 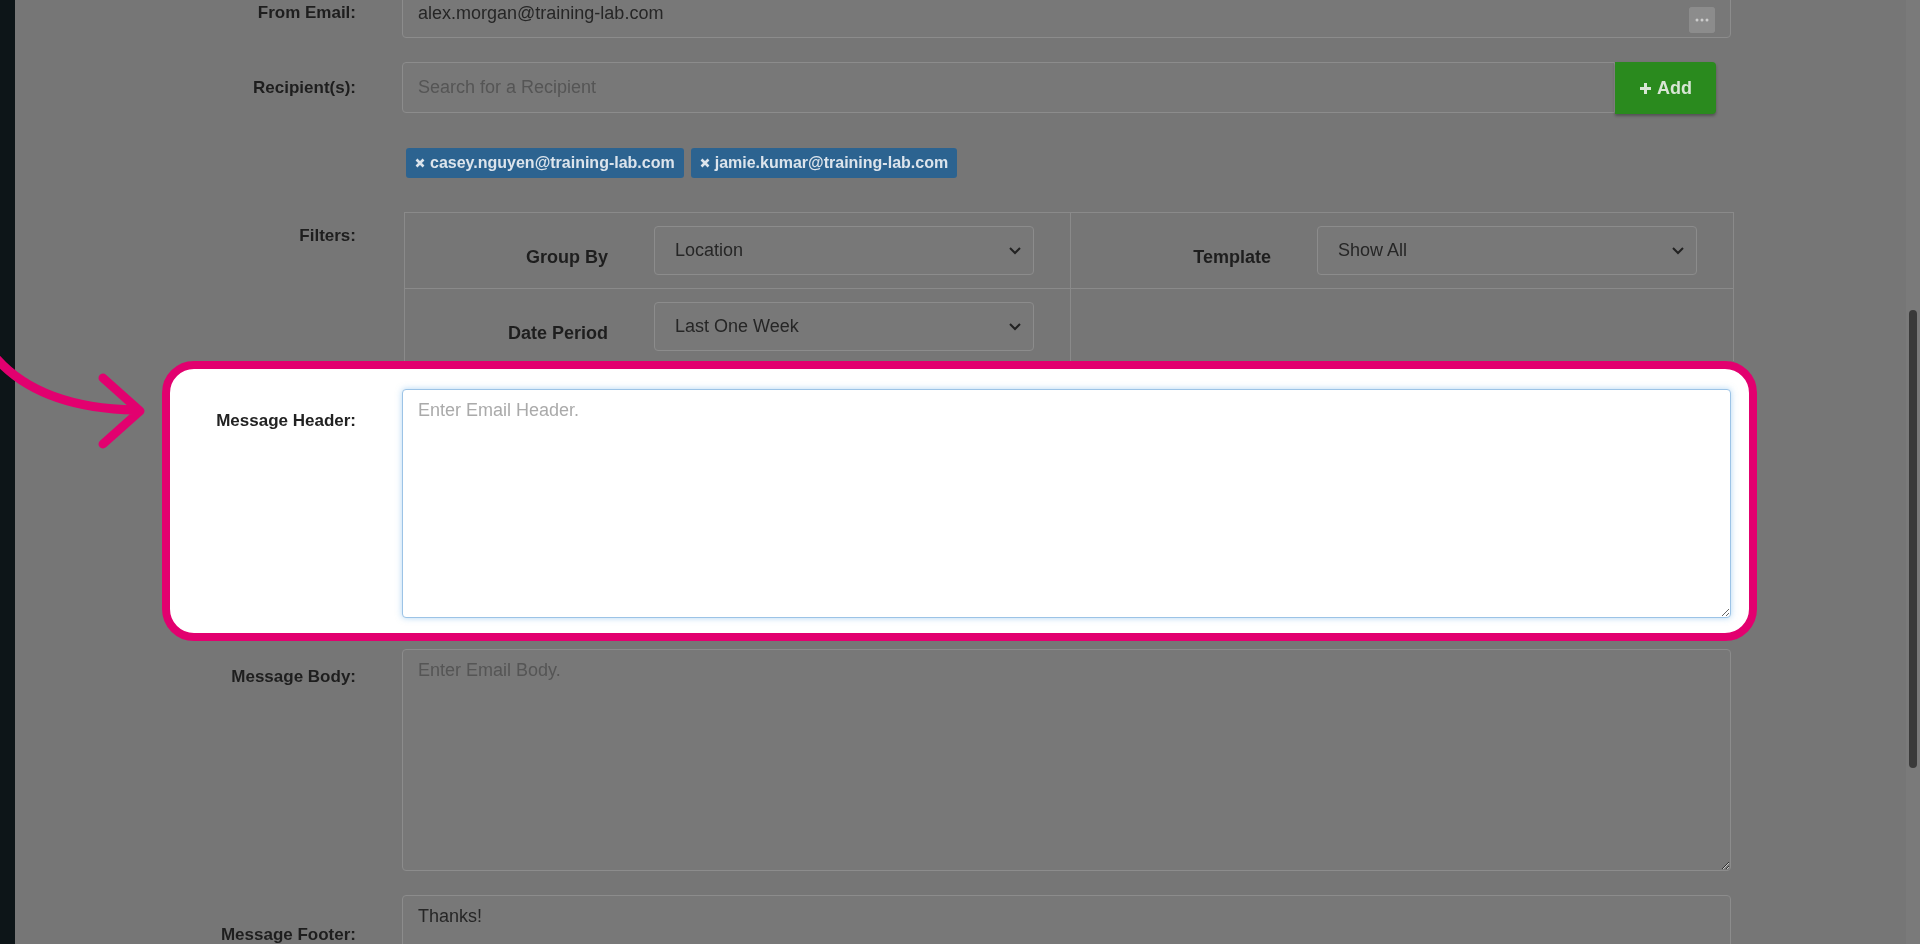 I want to click on field-label: Message Header:, so click(x=285, y=421).